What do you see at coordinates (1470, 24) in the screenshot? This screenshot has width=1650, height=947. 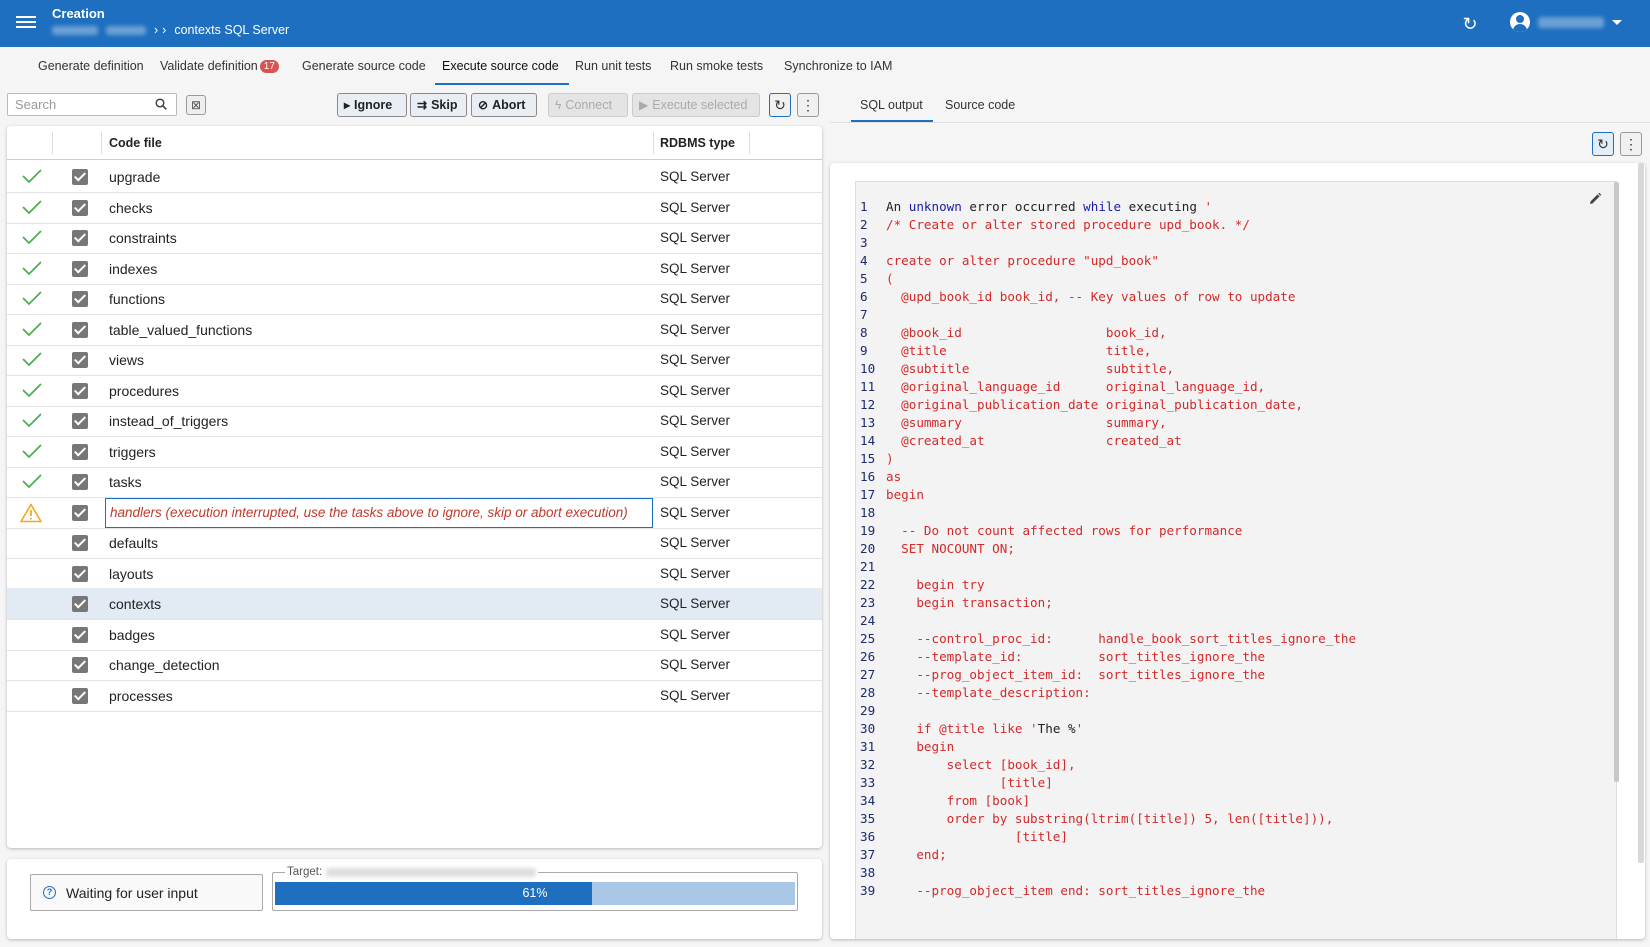 I see `refresh-icon: ↻` at bounding box center [1470, 24].